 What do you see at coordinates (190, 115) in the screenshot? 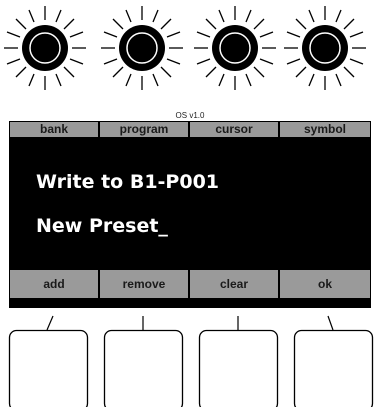
I see `os-version-label: OS v1.0` at bounding box center [190, 115].